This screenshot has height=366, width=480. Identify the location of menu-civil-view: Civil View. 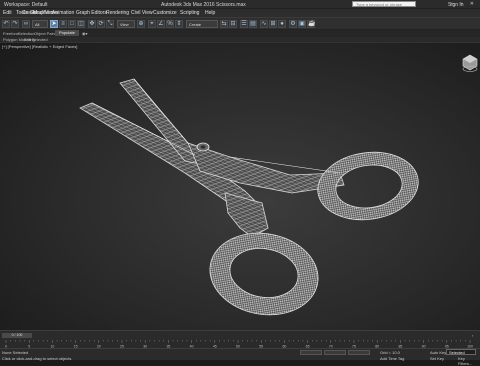
(142, 13).